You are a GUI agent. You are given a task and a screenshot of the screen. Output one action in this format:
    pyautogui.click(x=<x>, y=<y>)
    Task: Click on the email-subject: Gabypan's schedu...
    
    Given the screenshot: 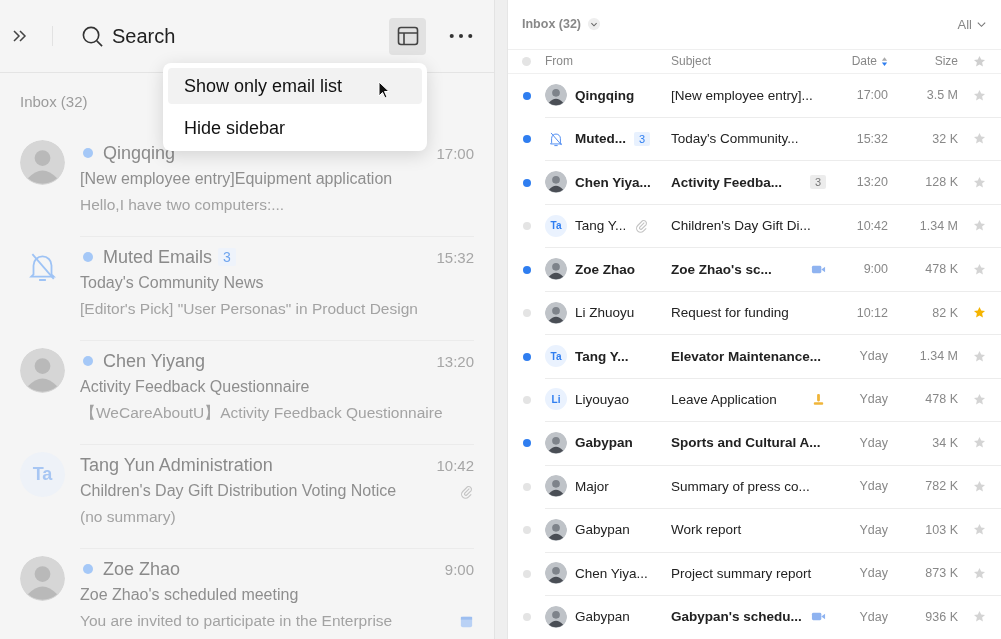 What is the action you would take?
    pyautogui.click(x=736, y=617)
    